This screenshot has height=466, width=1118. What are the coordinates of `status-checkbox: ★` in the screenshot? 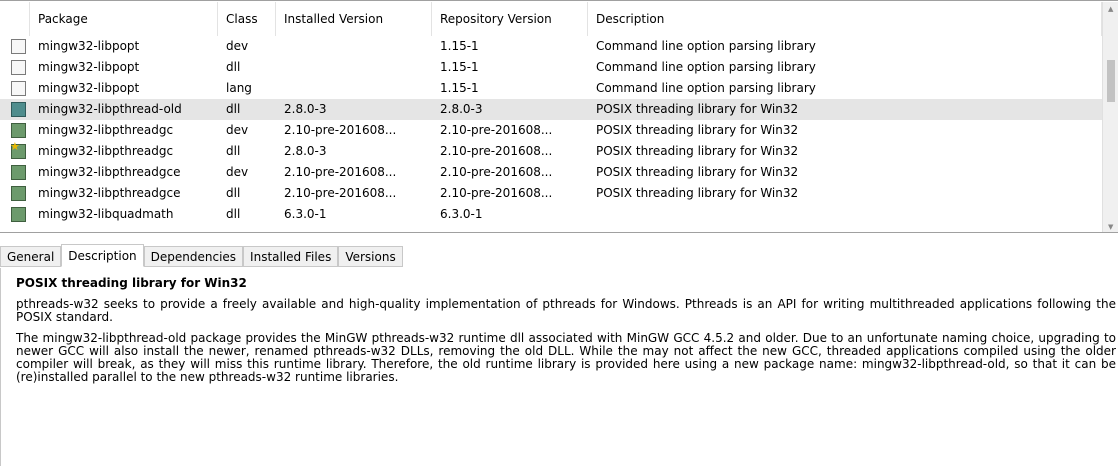 It's located at (15, 151).